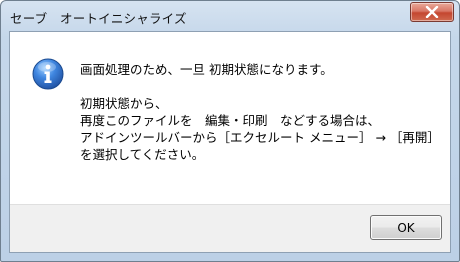 The width and height of the screenshot is (460, 262). I want to click on message-line: 再度このファイルを 編集・印刷 などする場合は、, so click(230, 120).